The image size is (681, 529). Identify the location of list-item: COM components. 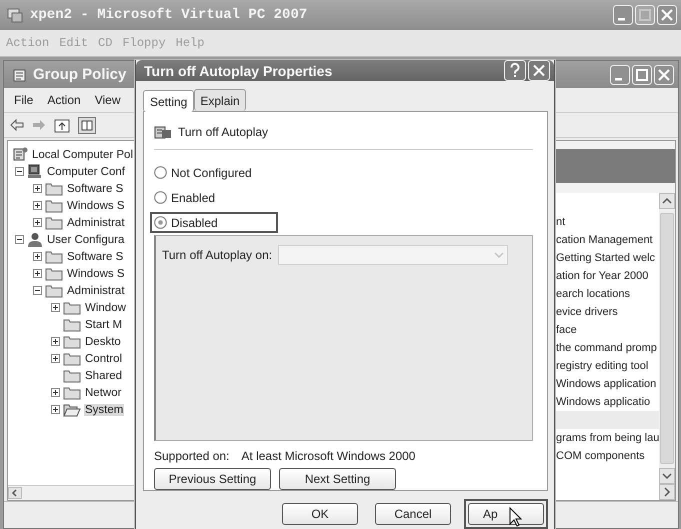
(600, 456).